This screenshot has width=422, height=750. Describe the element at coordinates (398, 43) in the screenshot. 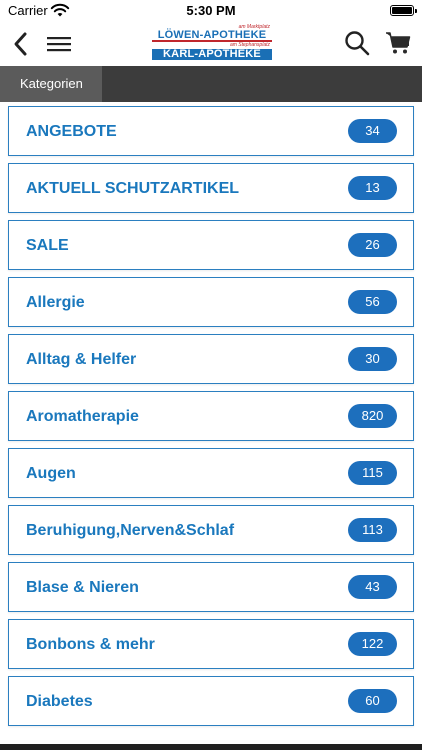

I see `cart-icon` at that location.